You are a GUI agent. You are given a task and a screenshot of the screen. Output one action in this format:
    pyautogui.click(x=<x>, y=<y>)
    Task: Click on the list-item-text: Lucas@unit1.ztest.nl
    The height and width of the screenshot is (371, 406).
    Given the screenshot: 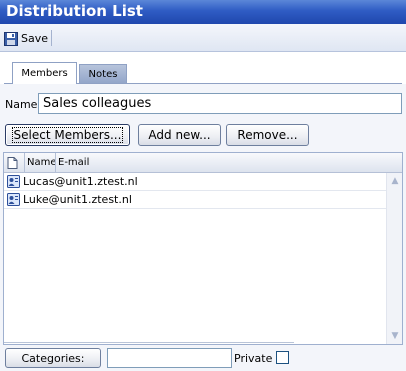 What is the action you would take?
    pyautogui.click(x=80, y=181)
    